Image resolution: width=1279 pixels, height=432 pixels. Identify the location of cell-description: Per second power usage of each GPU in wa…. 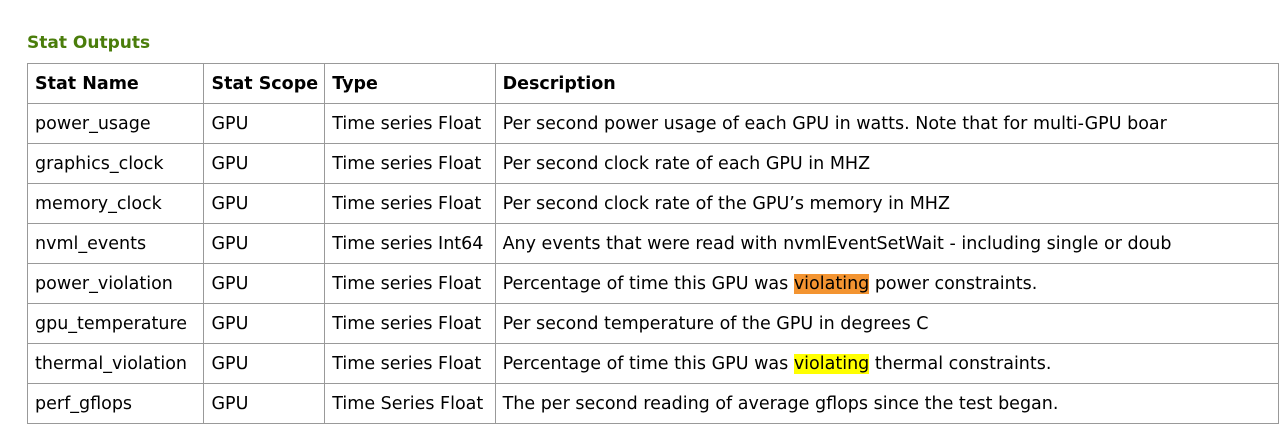
(886, 123).